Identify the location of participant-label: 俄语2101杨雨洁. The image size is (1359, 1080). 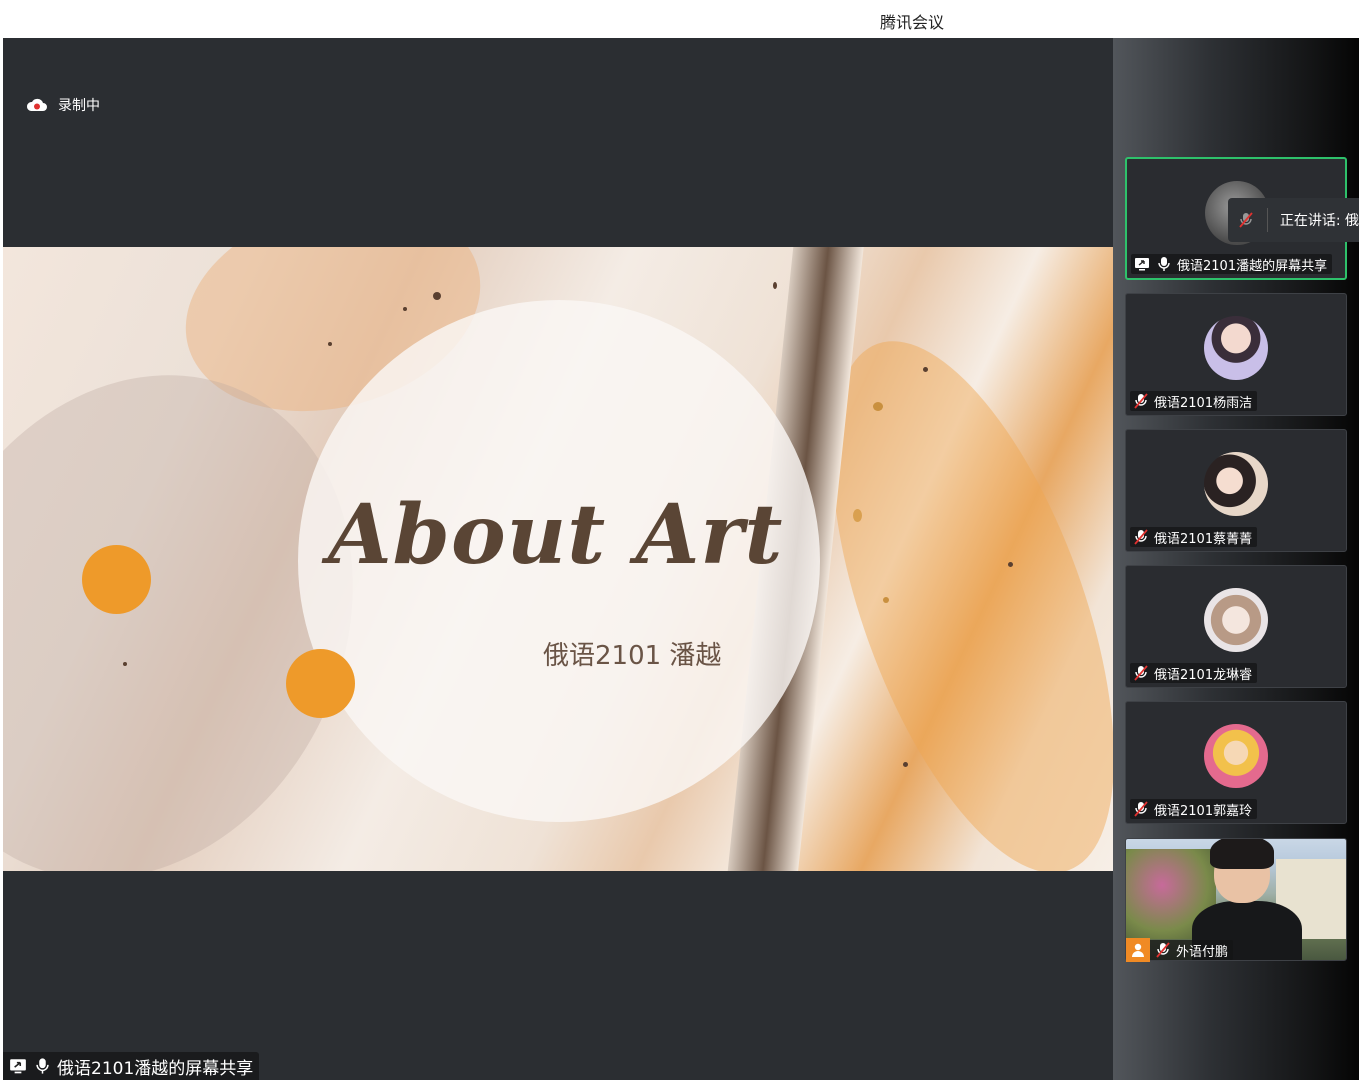
(1194, 401).